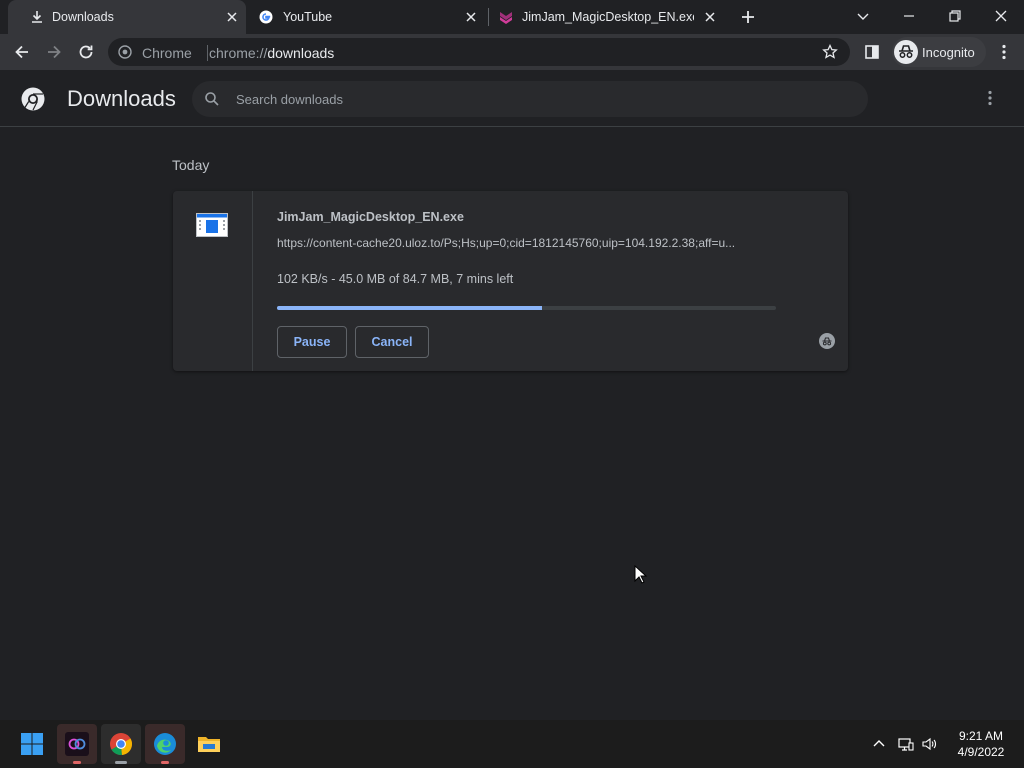 This screenshot has height=768, width=1024. I want to click on side-panel-icon, so click(872, 52).